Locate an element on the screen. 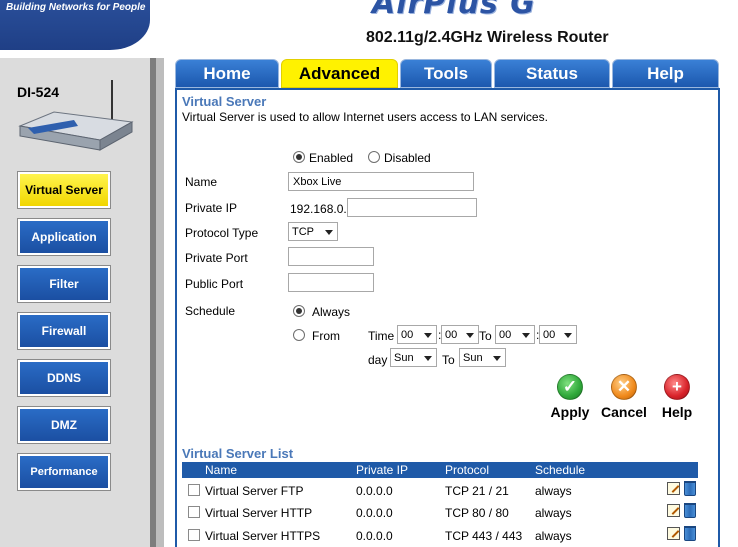 The height and width of the screenshot is (547, 738). protocol-label: Protocol Type is located at coordinates (222, 233).